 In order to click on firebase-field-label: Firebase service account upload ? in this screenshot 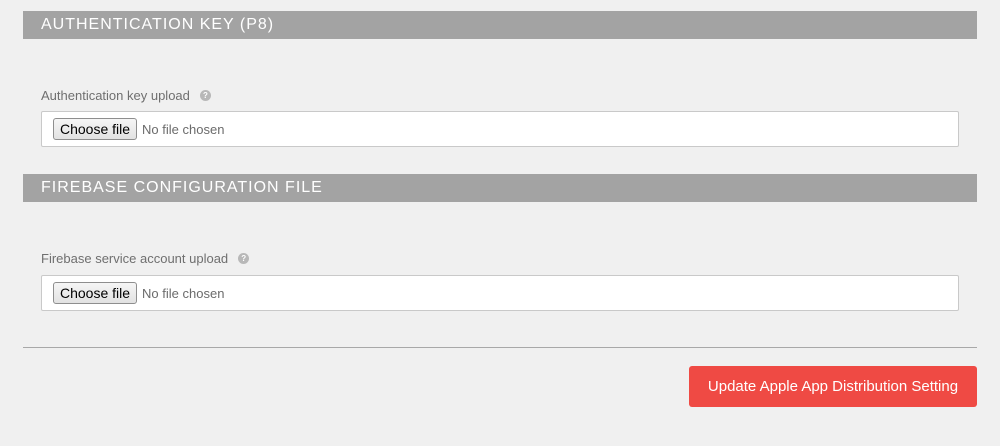, I will do `click(145, 258)`.